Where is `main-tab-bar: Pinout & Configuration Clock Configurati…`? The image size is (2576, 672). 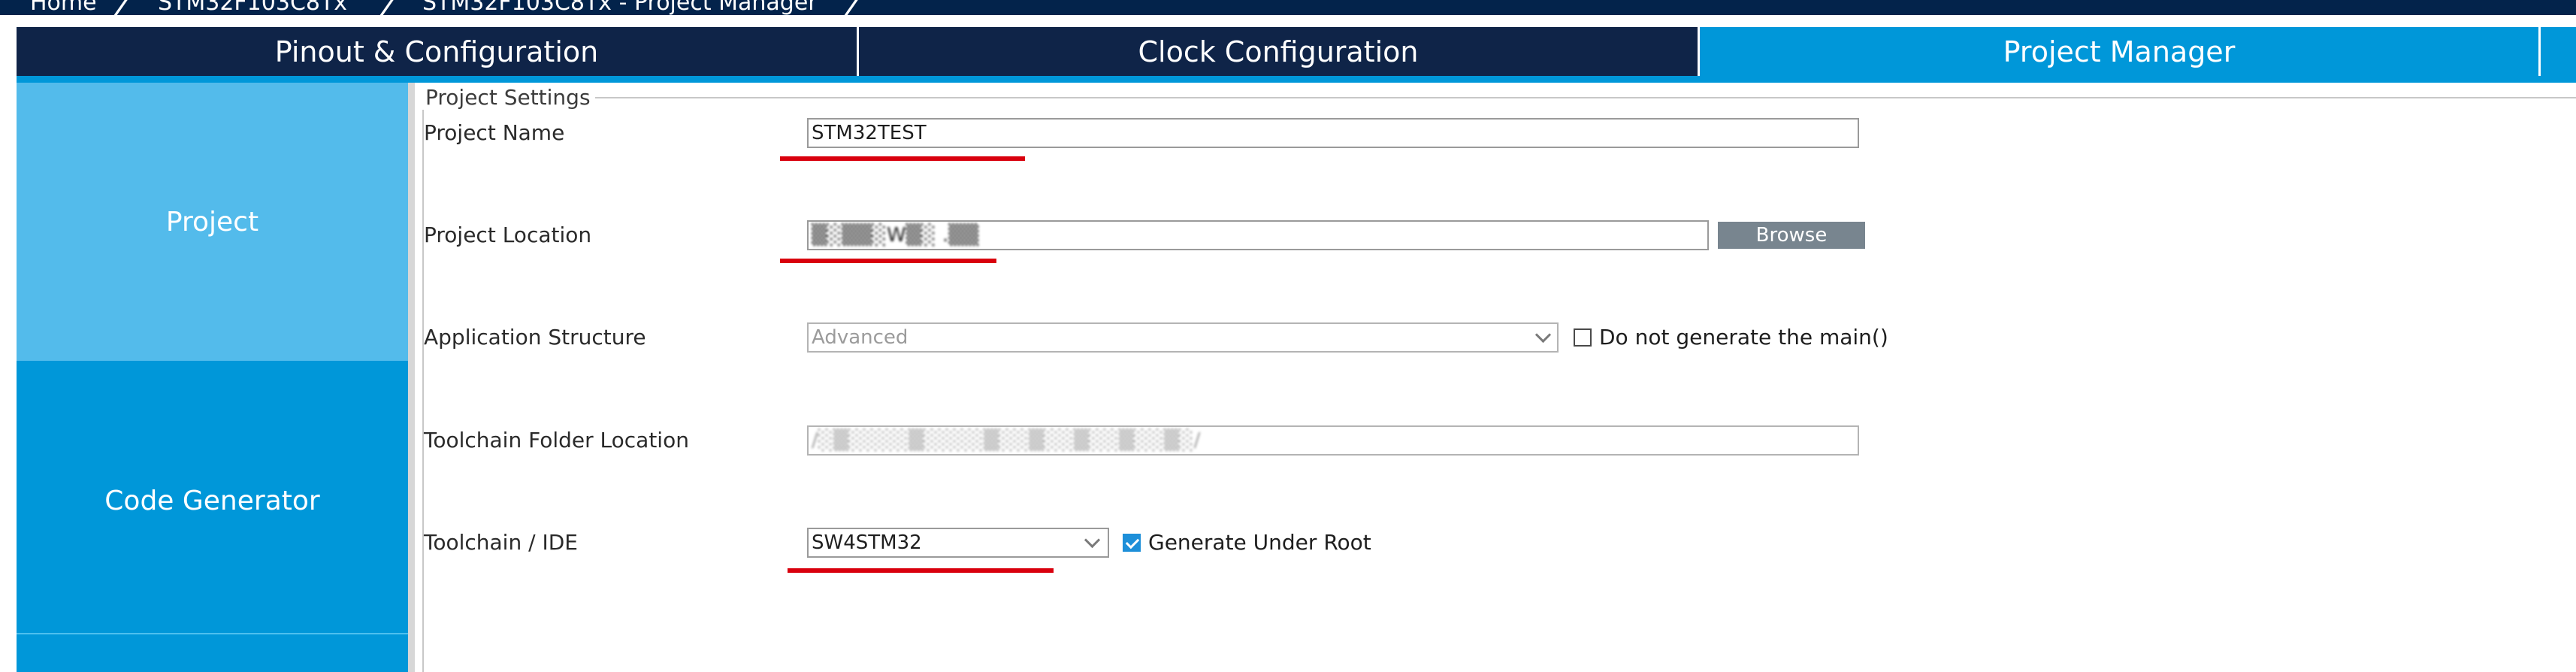 main-tab-bar: Pinout & Configuration Clock Configurati… is located at coordinates (1297, 51).